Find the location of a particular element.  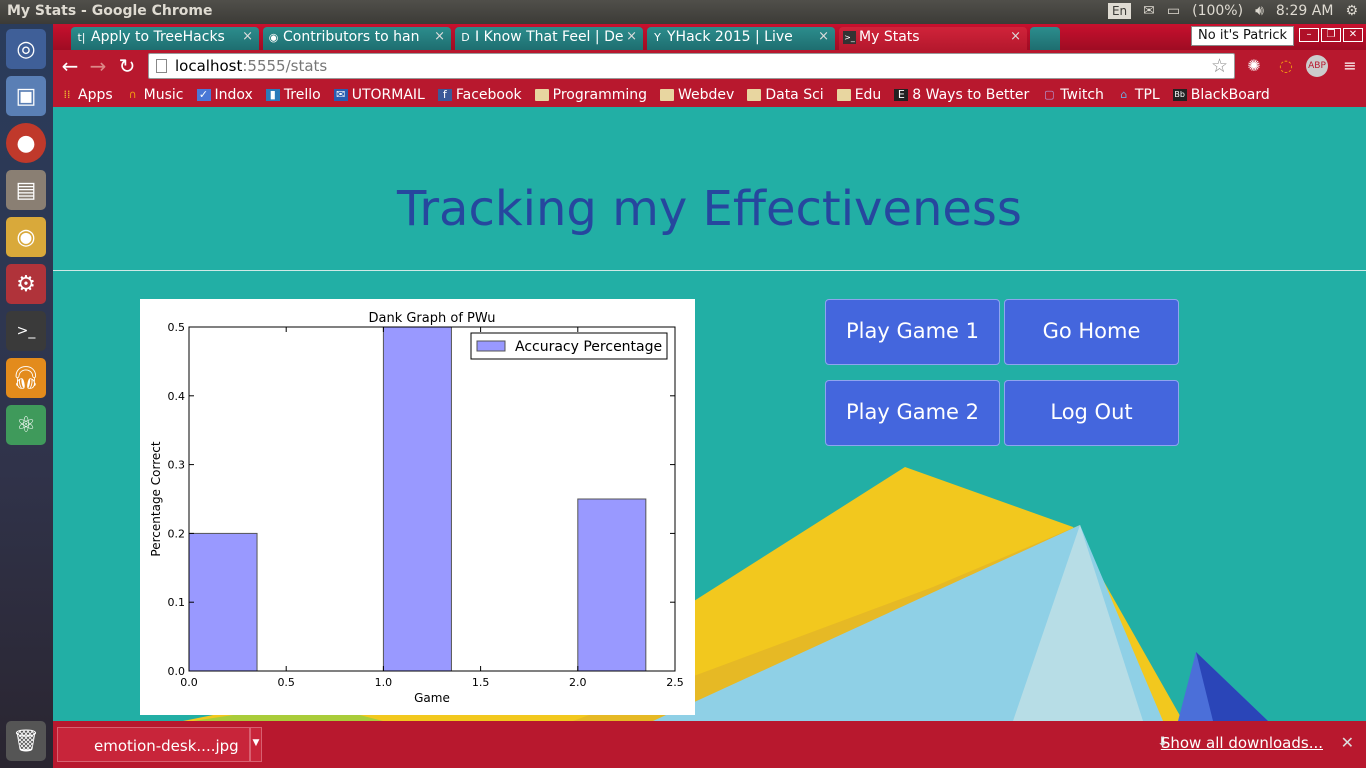

tab-label: YHack 2015 | Live is located at coordinates (730, 37).